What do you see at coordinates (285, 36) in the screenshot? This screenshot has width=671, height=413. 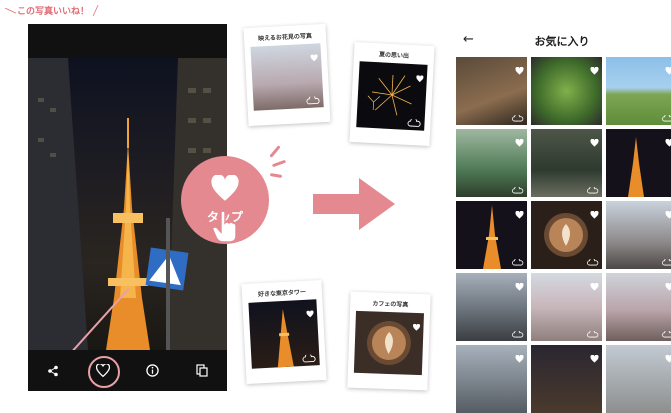 I see `polaroid-caption: 映えるお花見の写真` at bounding box center [285, 36].